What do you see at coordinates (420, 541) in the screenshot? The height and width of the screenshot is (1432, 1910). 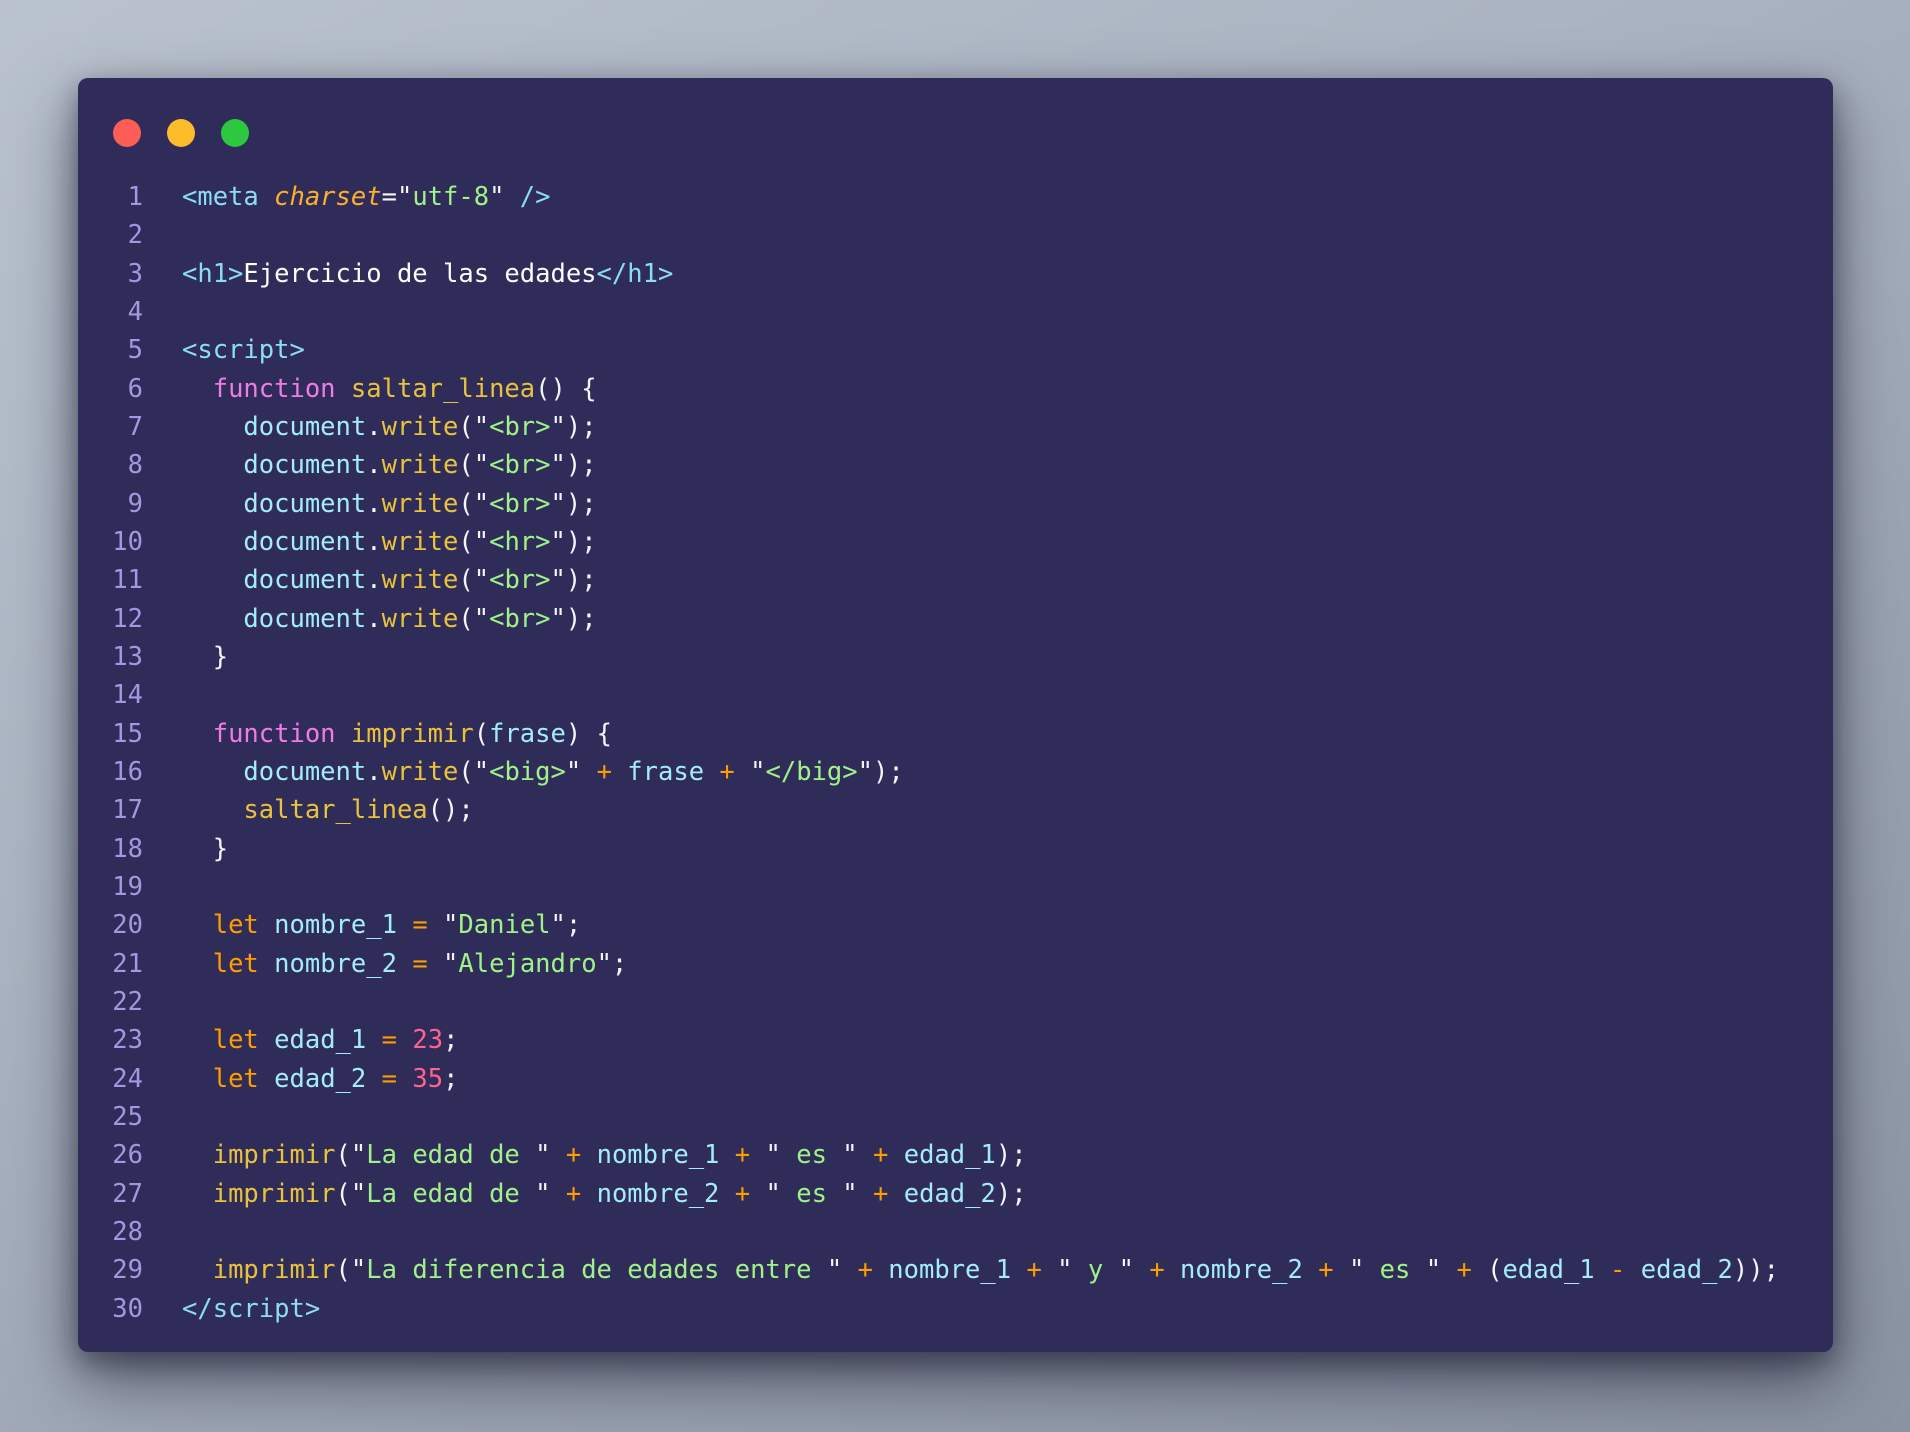 I see `code-line-text: document.write("<hr>");` at bounding box center [420, 541].